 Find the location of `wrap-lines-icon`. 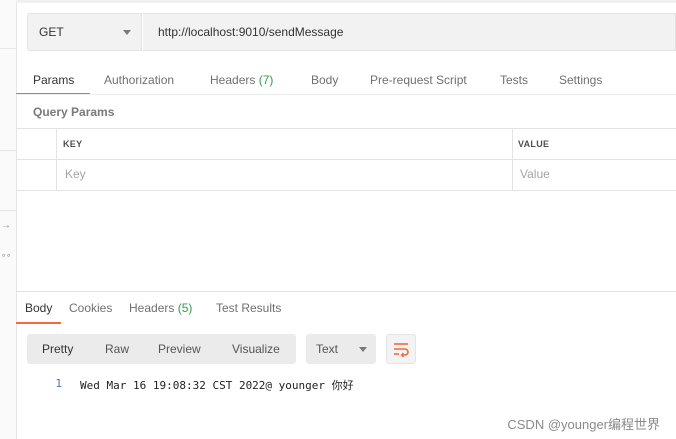

wrap-lines-icon is located at coordinates (401, 350).